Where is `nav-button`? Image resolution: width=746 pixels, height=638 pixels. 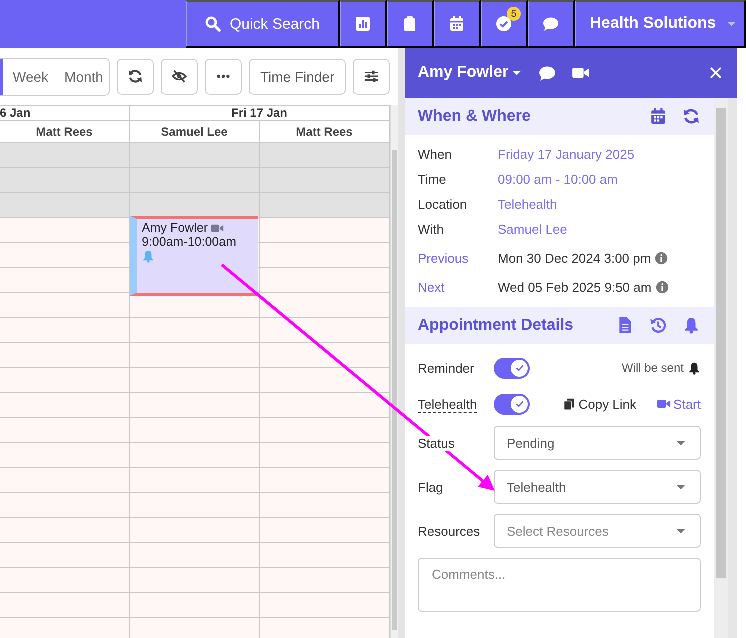
nav-button is located at coordinates (363, 24).